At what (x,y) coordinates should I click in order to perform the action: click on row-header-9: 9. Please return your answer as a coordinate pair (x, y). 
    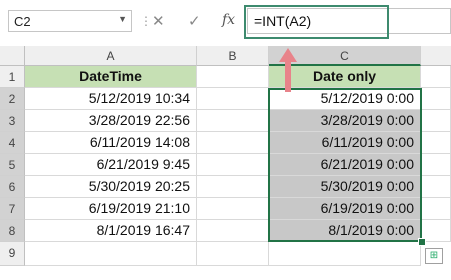
    Looking at the image, I should click on (12, 254).